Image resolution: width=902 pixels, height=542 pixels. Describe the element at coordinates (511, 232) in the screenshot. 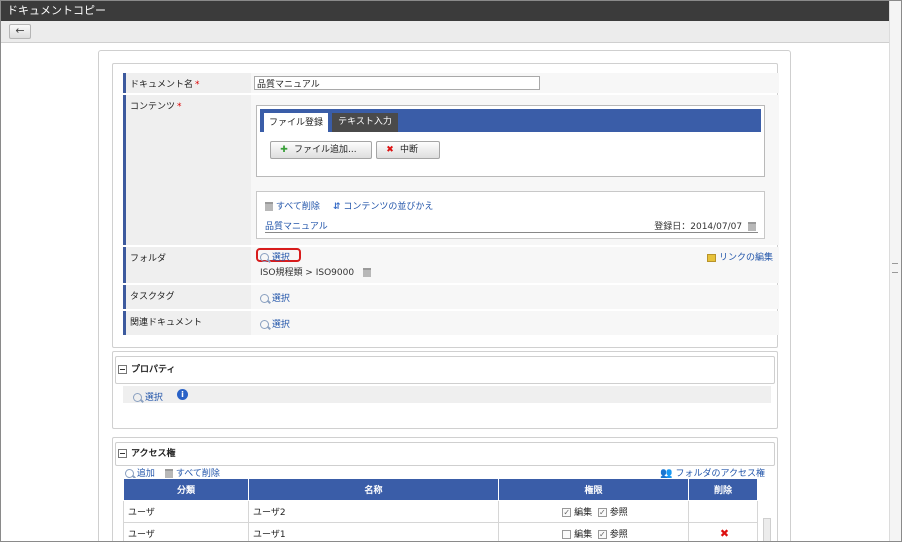

I see `divider` at that location.